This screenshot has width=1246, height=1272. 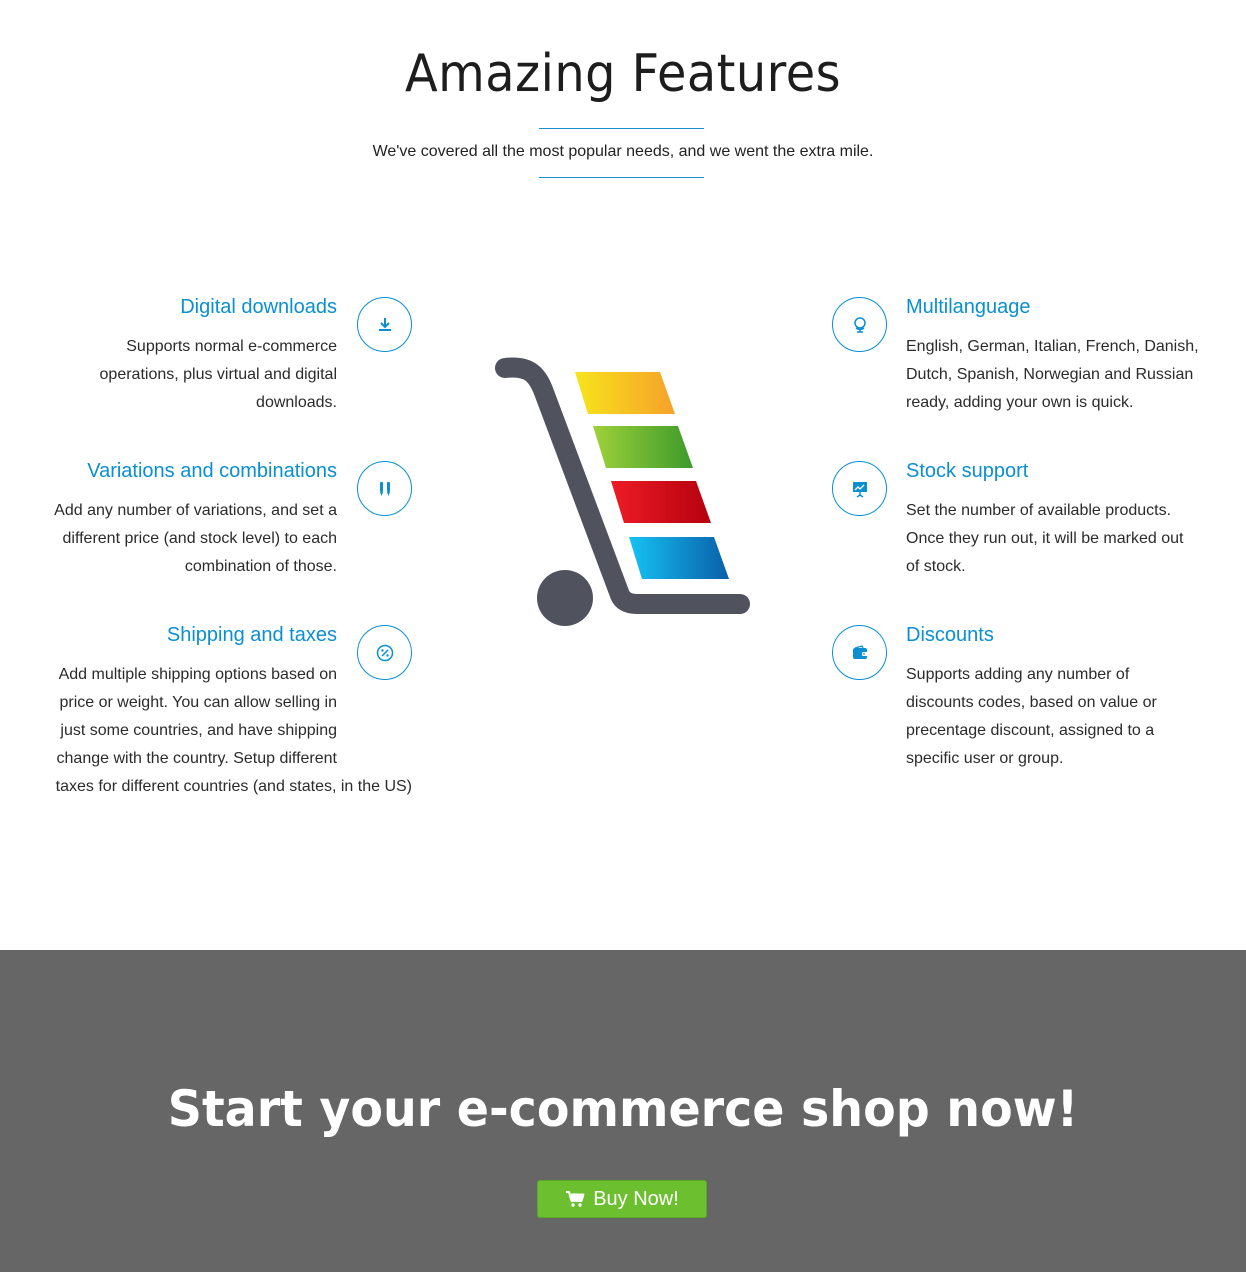 What do you see at coordinates (622, 74) in the screenshot?
I see `page-title: Amazing Features` at bounding box center [622, 74].